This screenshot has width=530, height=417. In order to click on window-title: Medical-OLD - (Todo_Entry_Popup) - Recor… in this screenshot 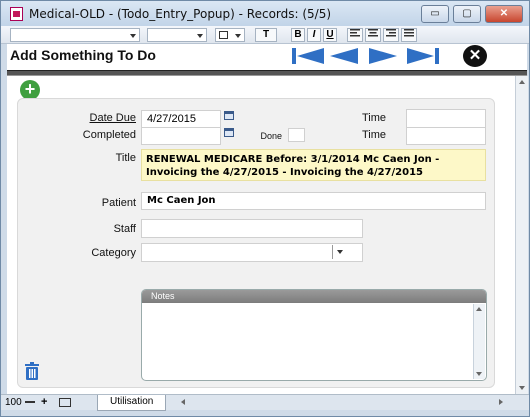, I will do `click(180, 14)`.